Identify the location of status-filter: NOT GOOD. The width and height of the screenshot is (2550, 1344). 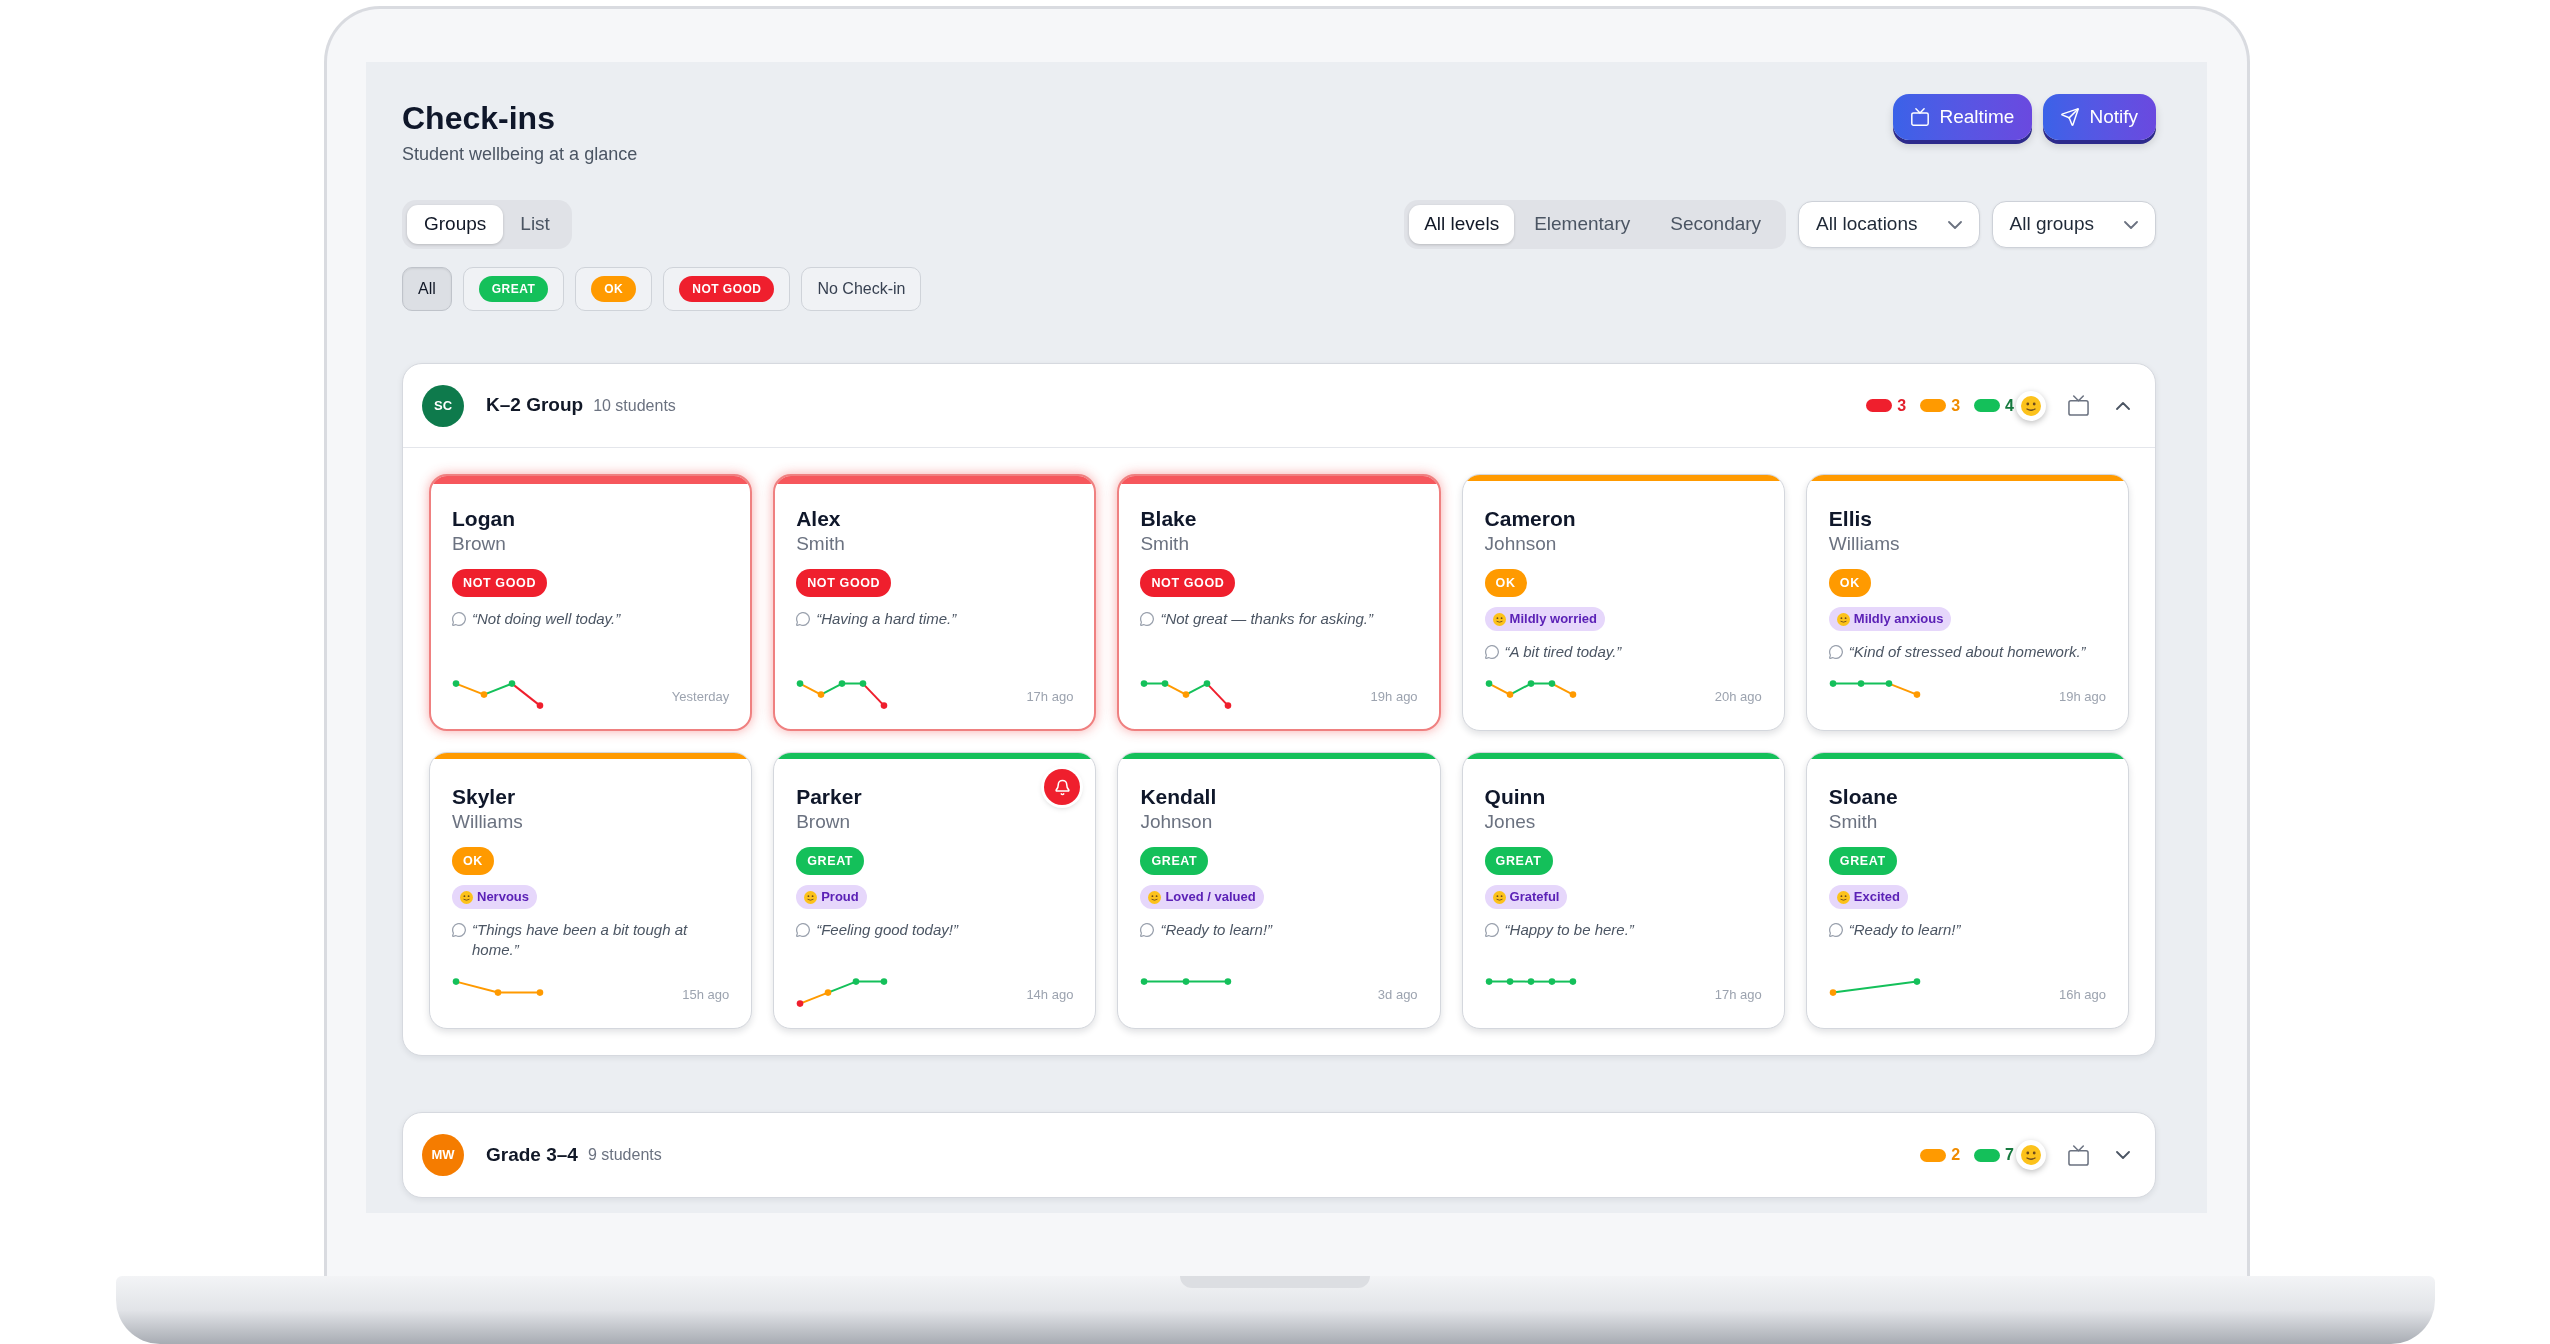
(727, 289).